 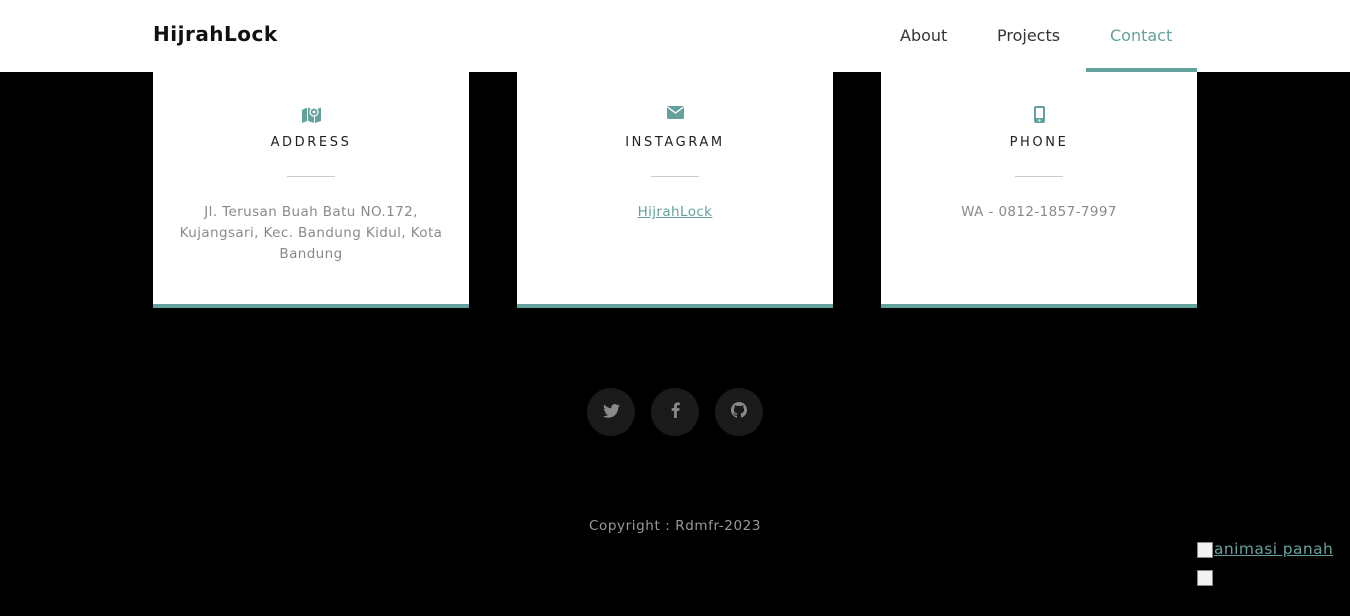 What do you see at coordinates (311, 142) in the screenshot?
I see `address-title: ADDRESS` at bounding box center [311, 142].